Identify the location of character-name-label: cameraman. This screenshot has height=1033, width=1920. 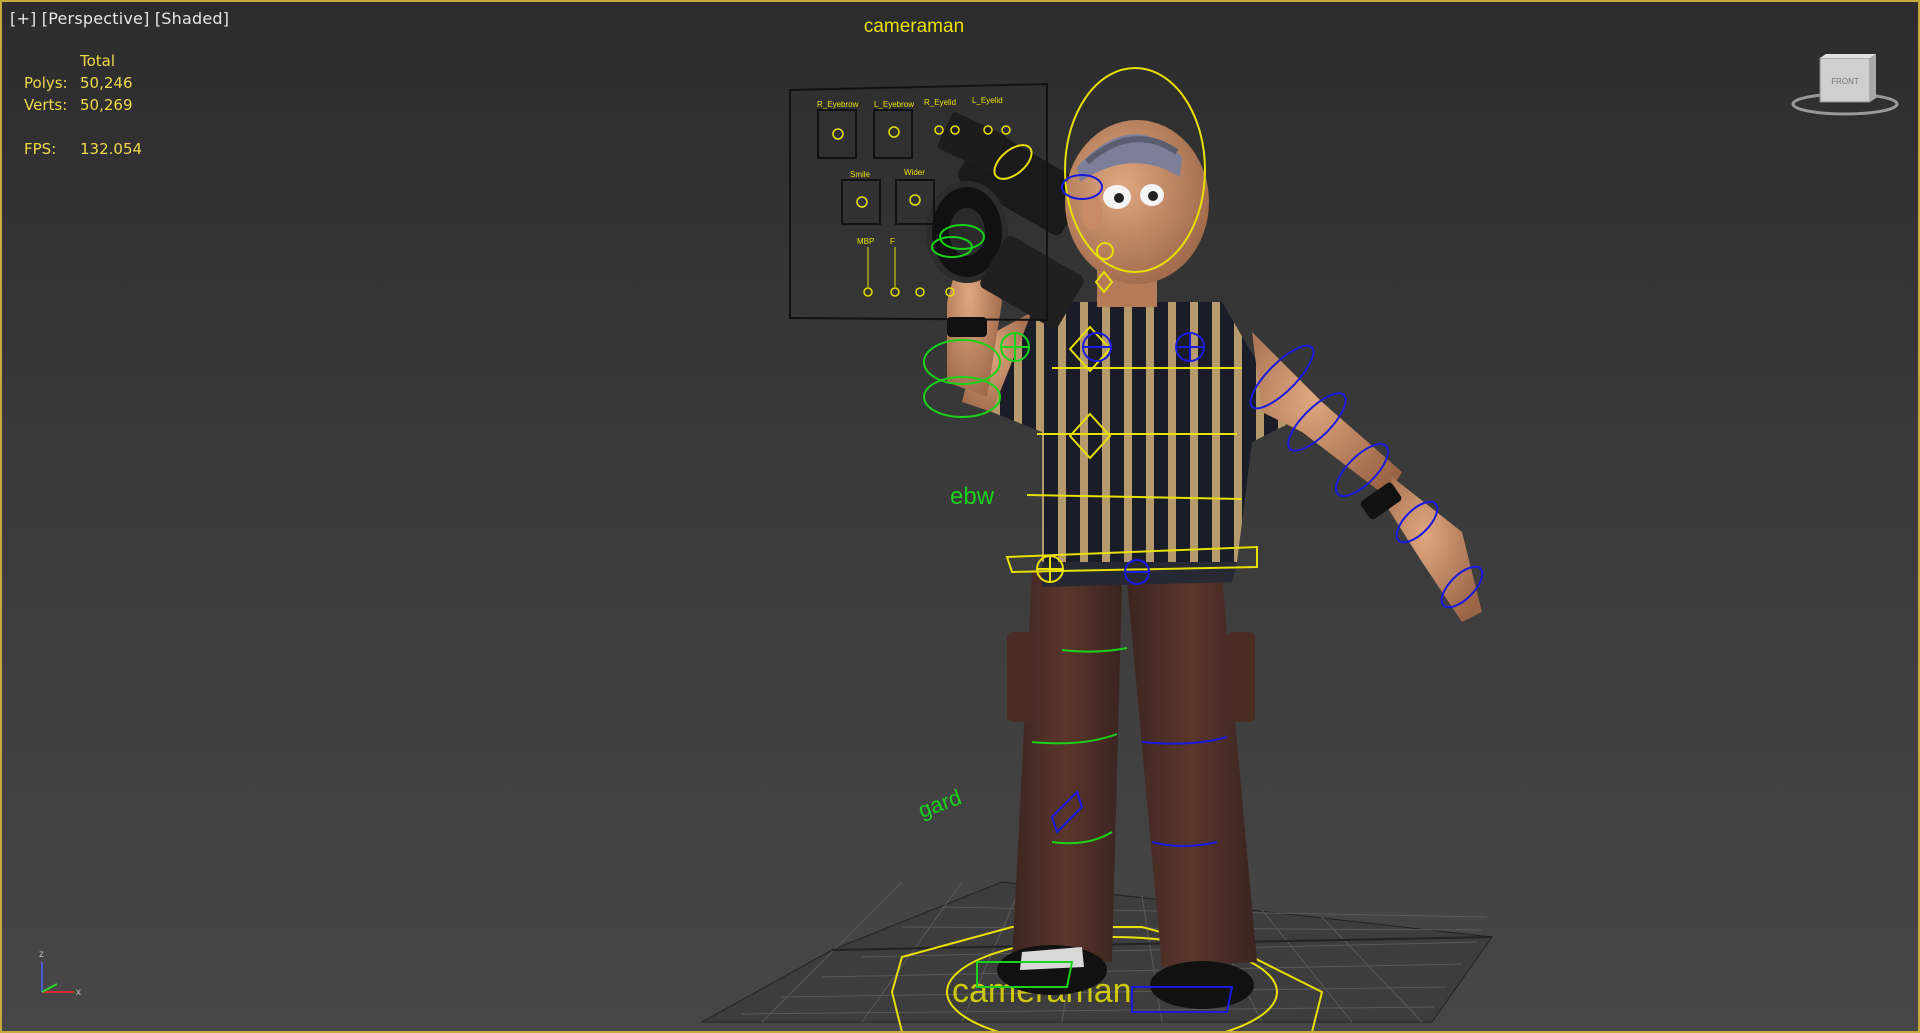
(914, 26).